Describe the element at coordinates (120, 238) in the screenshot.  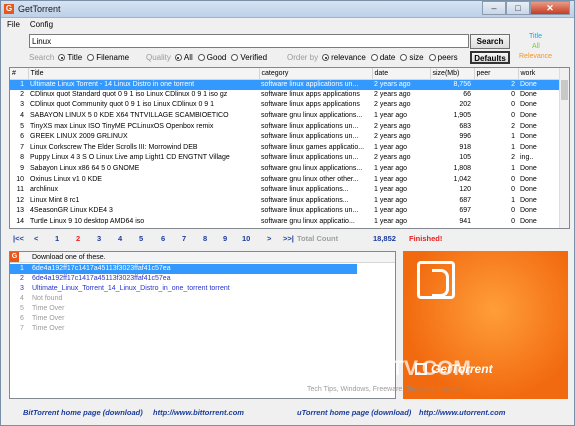
I see `page-4: 4` at that location.